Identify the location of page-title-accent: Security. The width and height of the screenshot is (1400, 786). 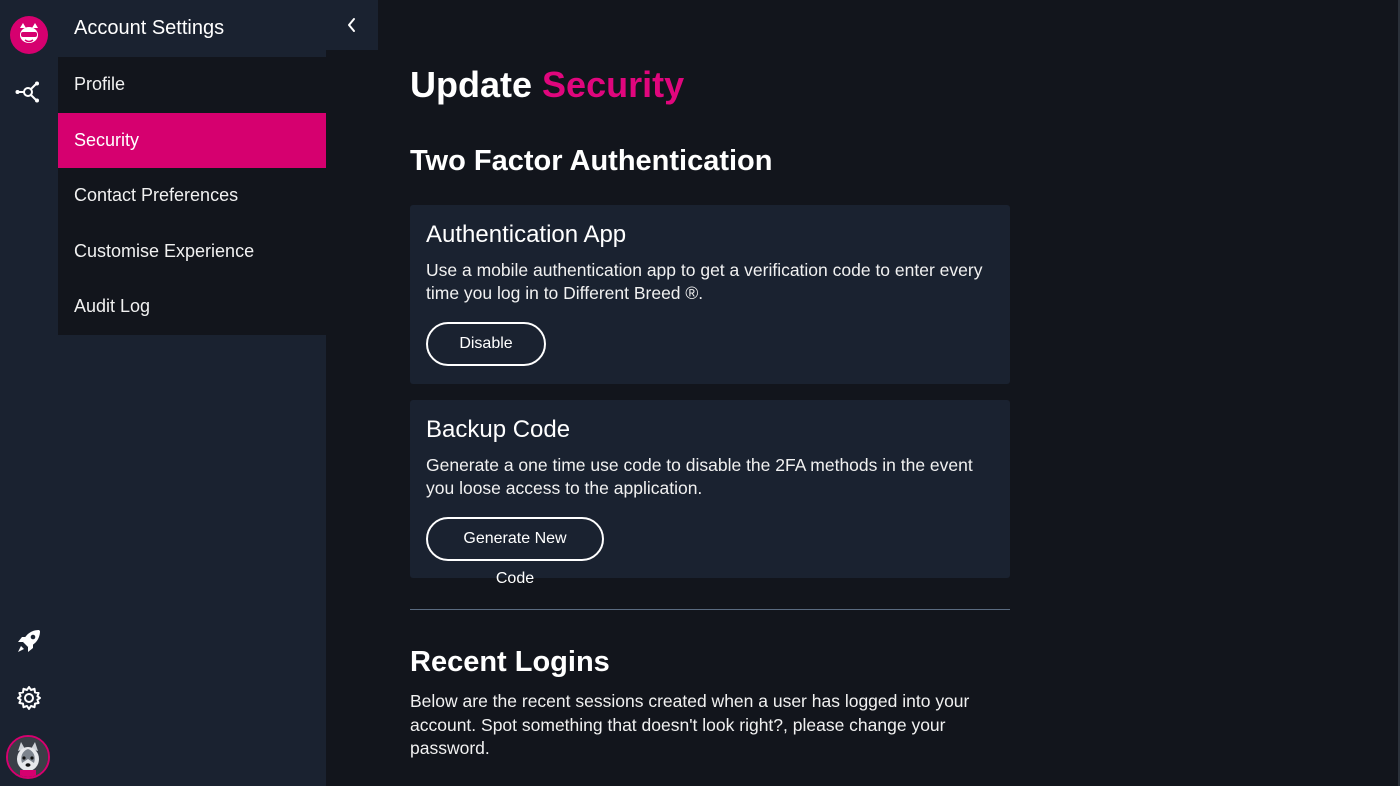
(613, 84).